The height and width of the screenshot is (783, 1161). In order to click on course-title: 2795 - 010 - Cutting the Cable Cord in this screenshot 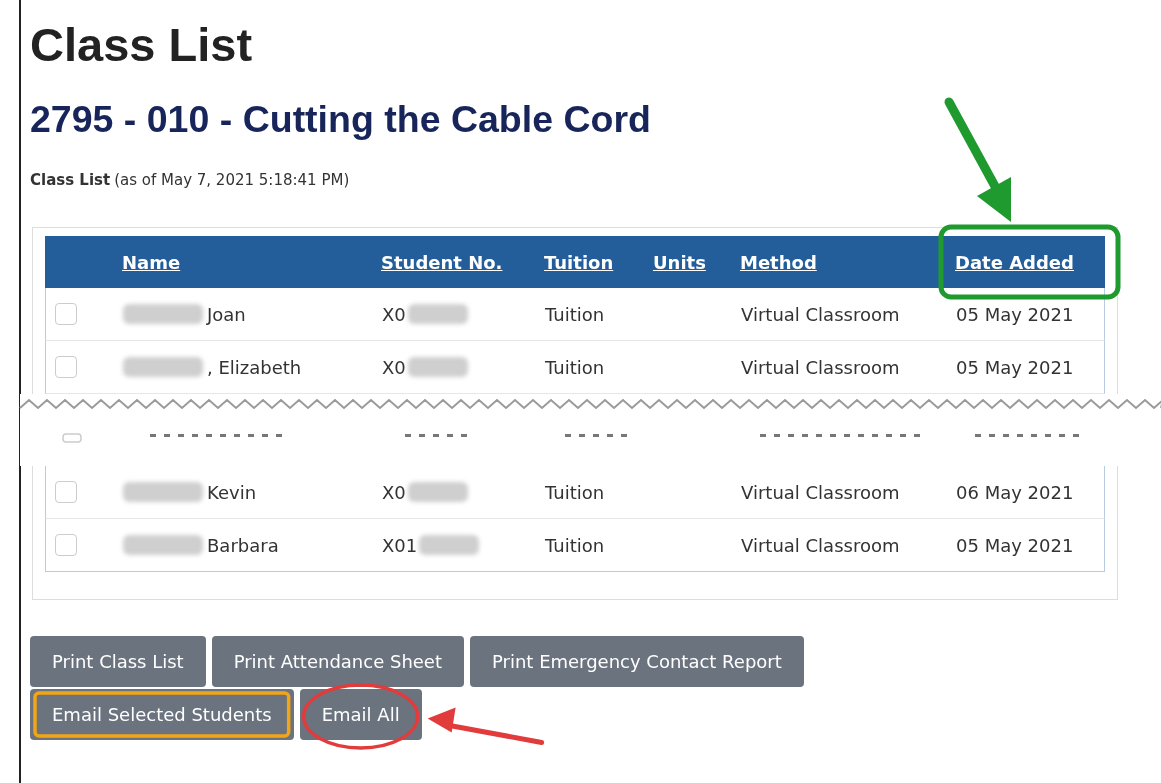, I will do `click(341, 119)`.